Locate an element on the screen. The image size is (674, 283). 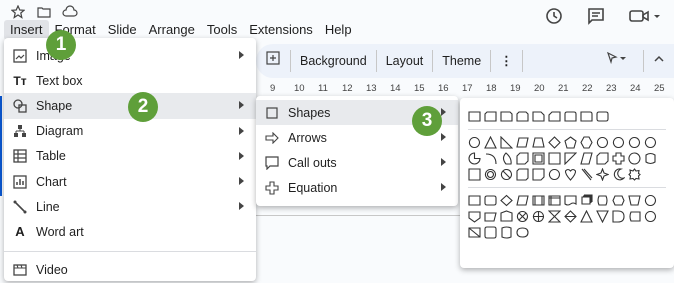
insert-line-item: Line is located at coordinates (130, 206).